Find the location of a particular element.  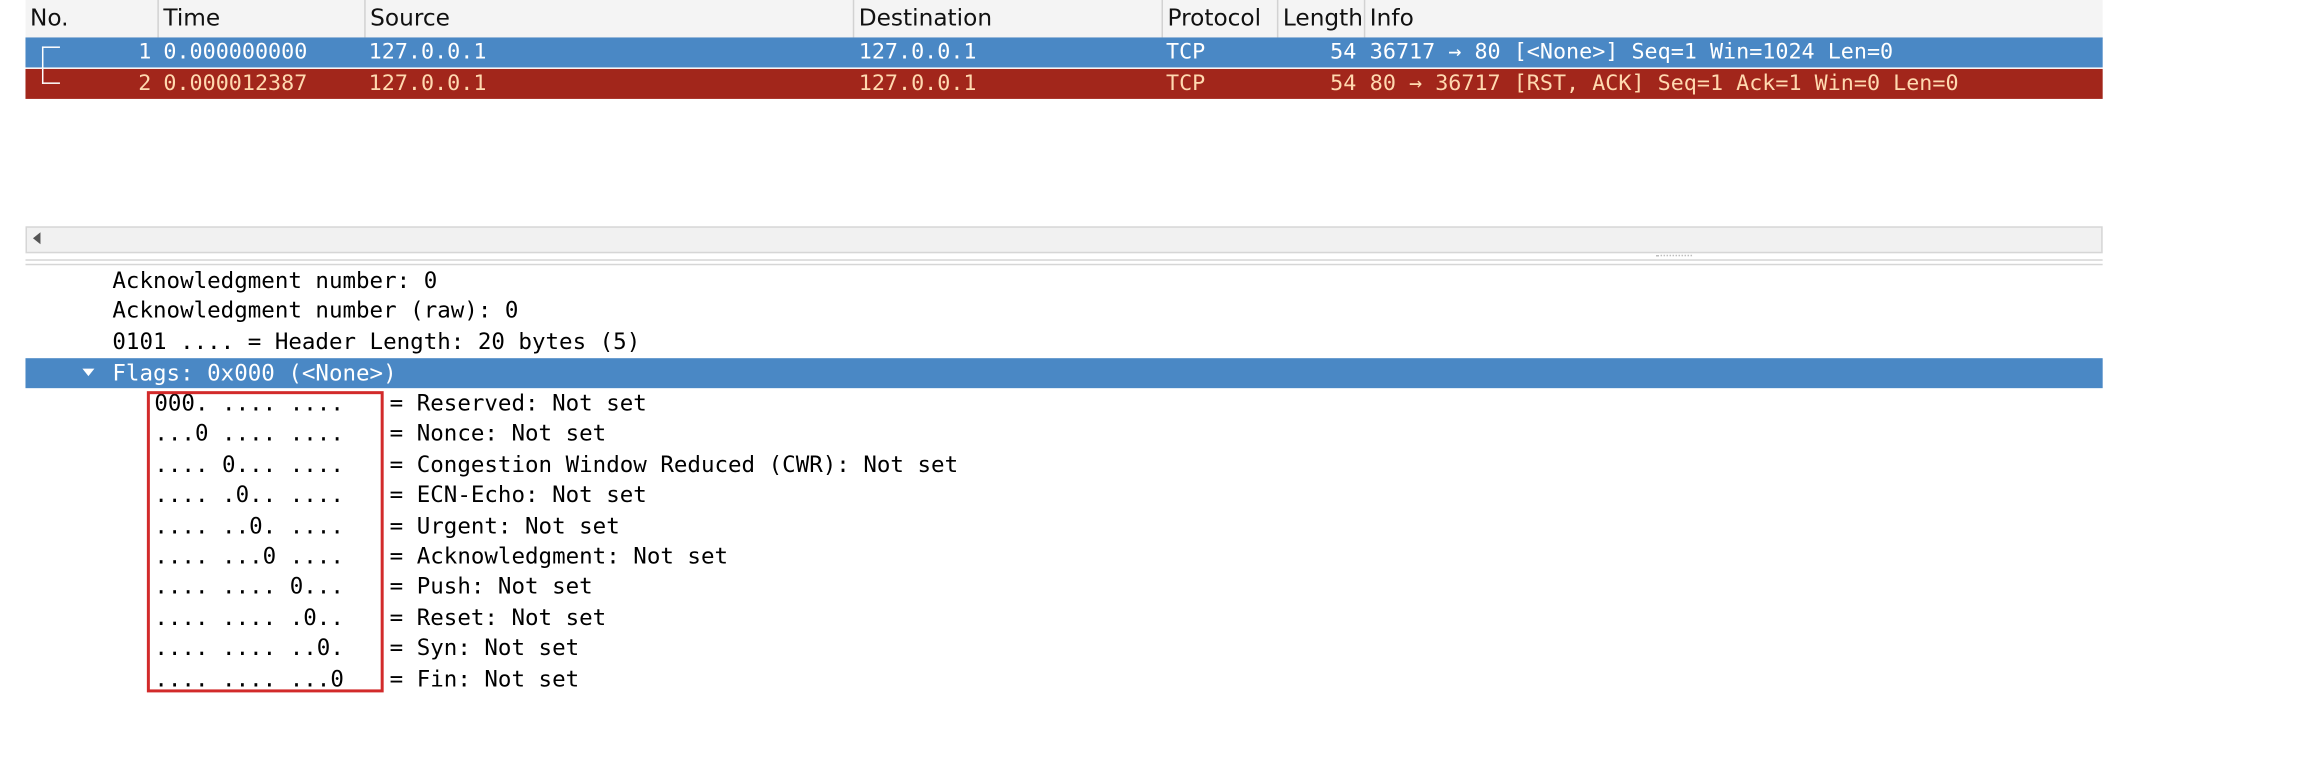

flag-description: = Acknowledgment: Not set is located at coordinates (559, 556).